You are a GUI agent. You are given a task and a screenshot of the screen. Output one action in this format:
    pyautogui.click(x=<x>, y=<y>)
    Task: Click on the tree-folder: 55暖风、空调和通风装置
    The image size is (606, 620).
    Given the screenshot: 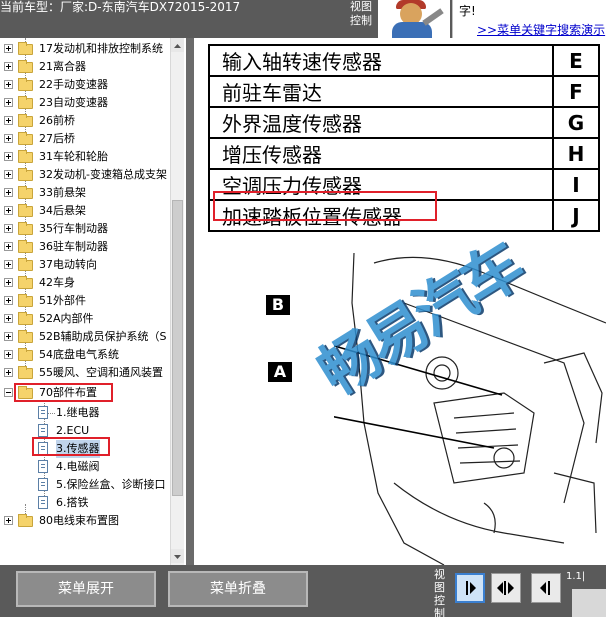 What is the action you would take?
    pyautogui.click(x=85, y=373)
    